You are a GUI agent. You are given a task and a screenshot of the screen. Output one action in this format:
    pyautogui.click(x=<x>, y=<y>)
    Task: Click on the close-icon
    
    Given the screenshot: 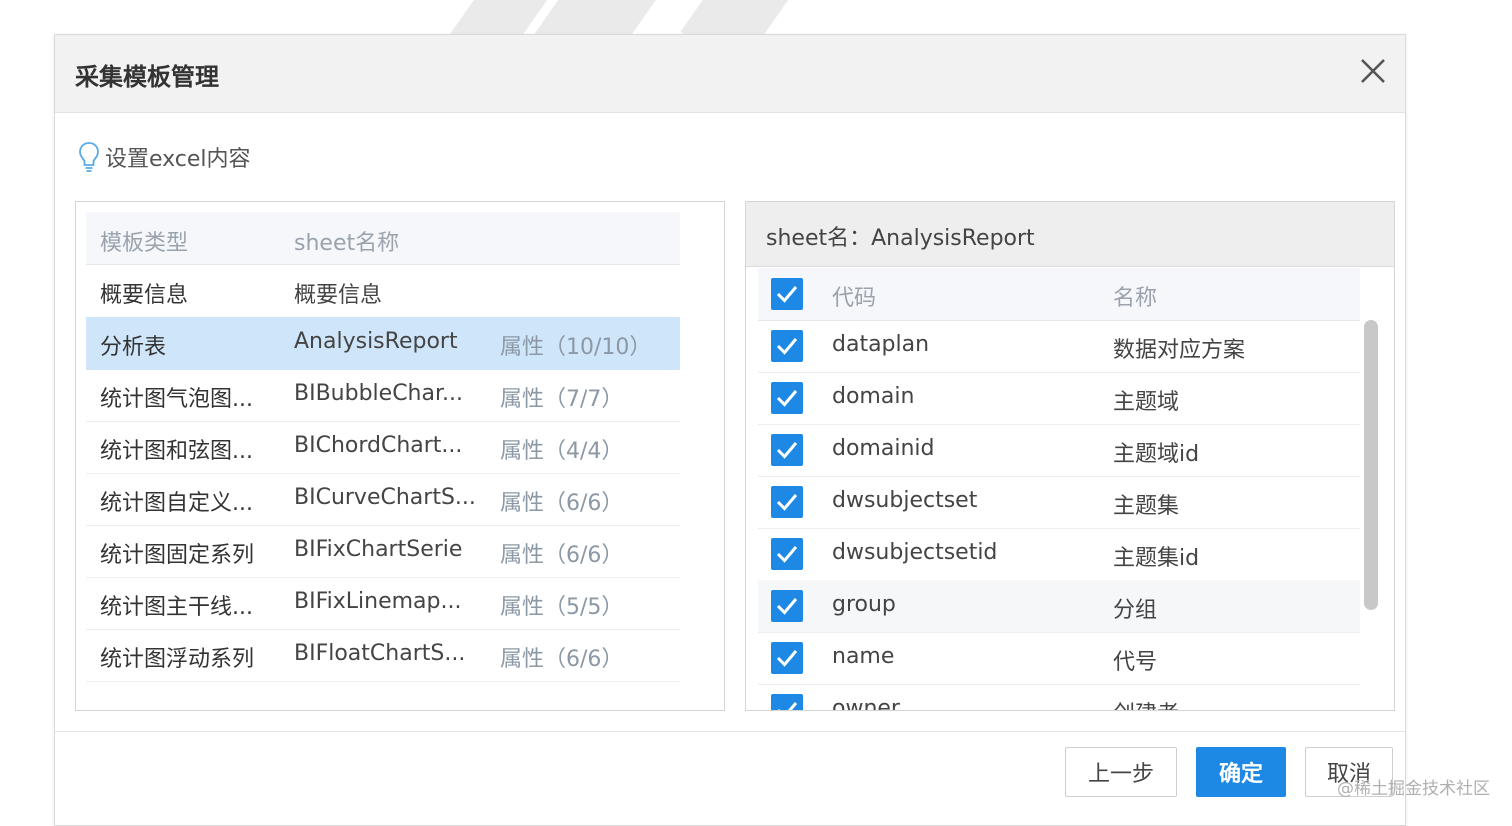 What is the action you would take?
    pyautogui.click(x=1373, y=71)
    